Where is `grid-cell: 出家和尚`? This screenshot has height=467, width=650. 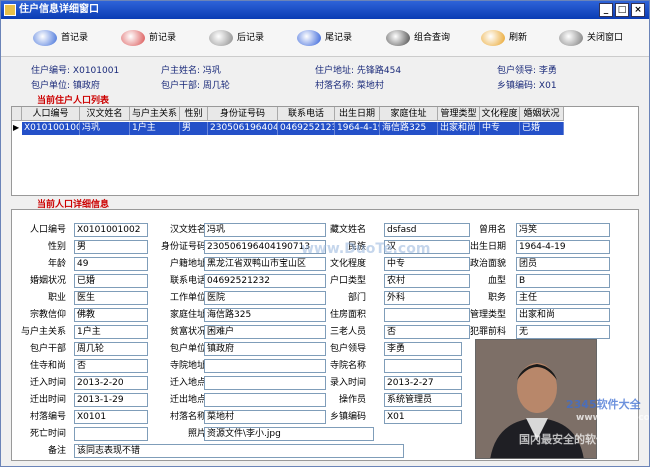
grid-cell: 出家和尚 is located at coordinates (459, 128).